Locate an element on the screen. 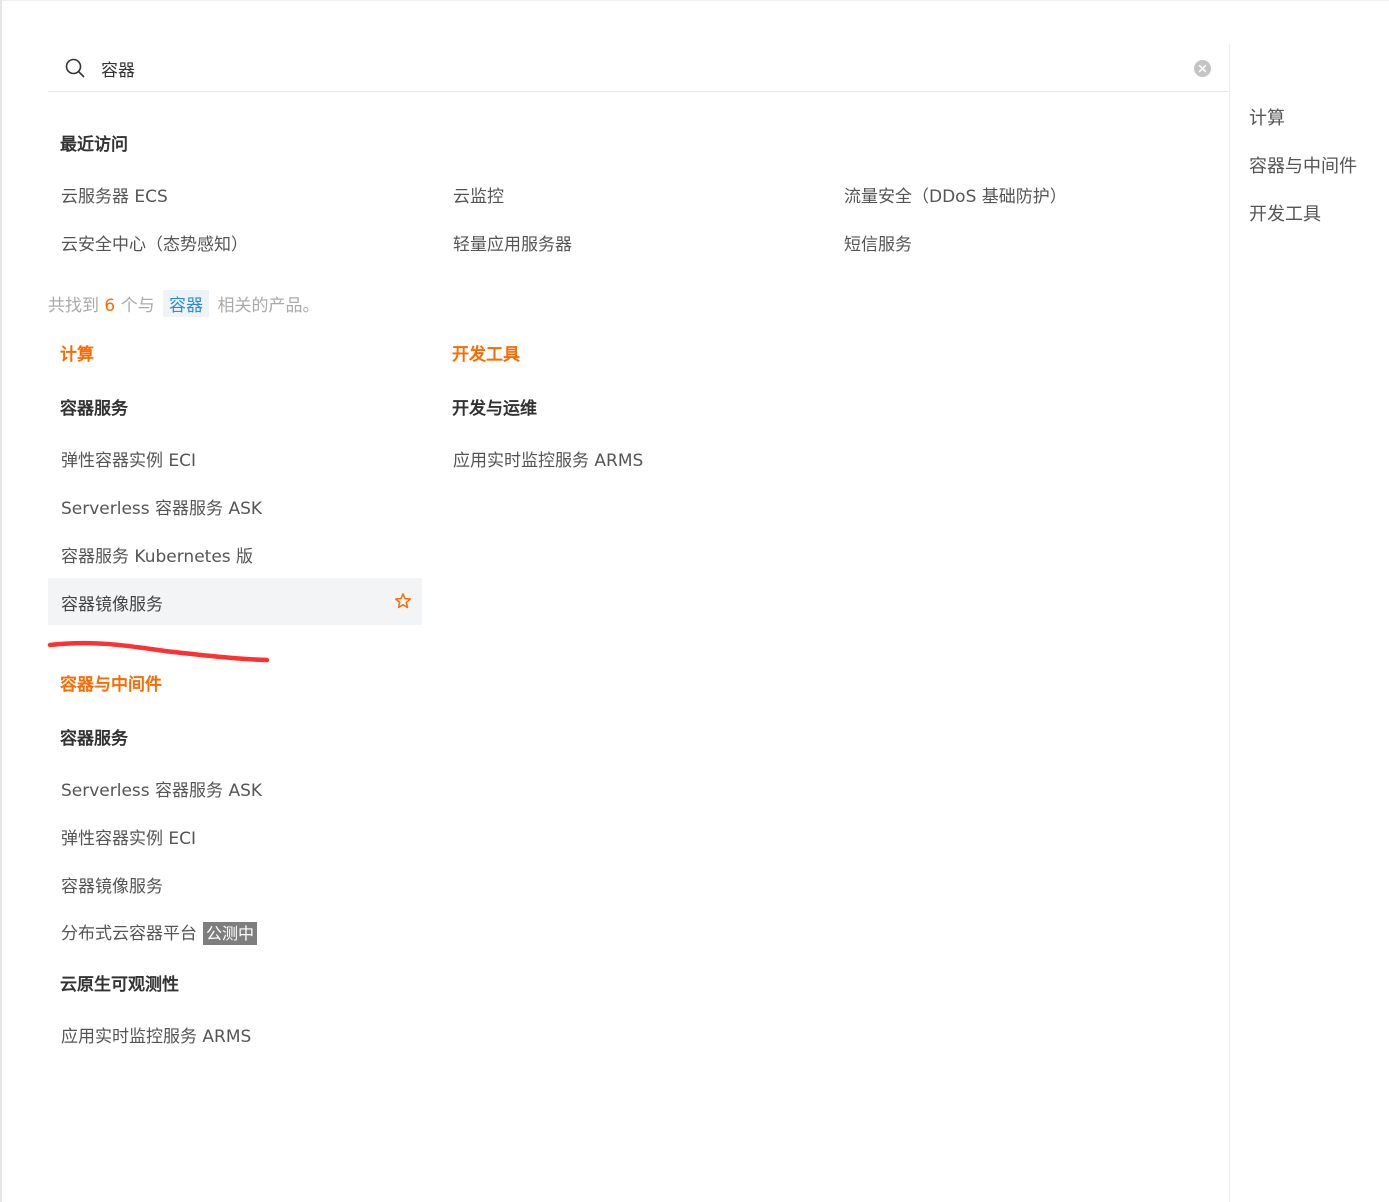  frame-left-border is located at coordinates (1, 601).